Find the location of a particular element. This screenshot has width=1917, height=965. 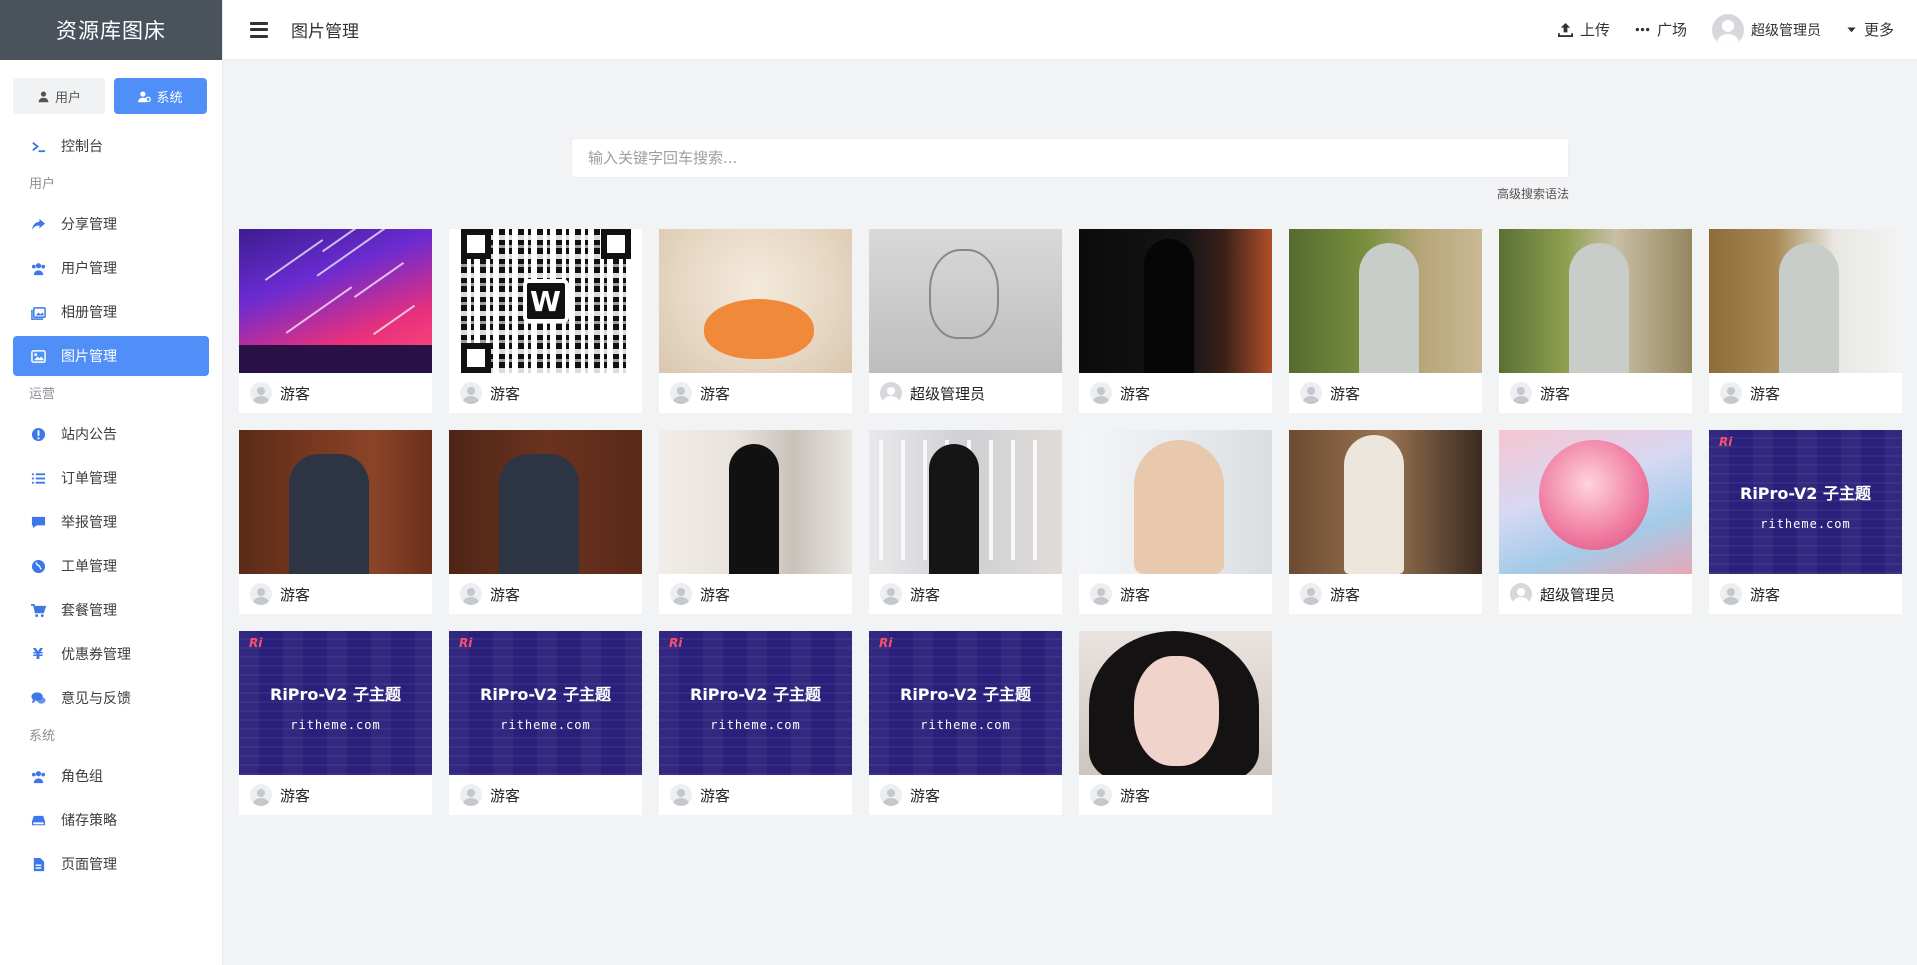

search-input is located at coordinates (1070, 158).